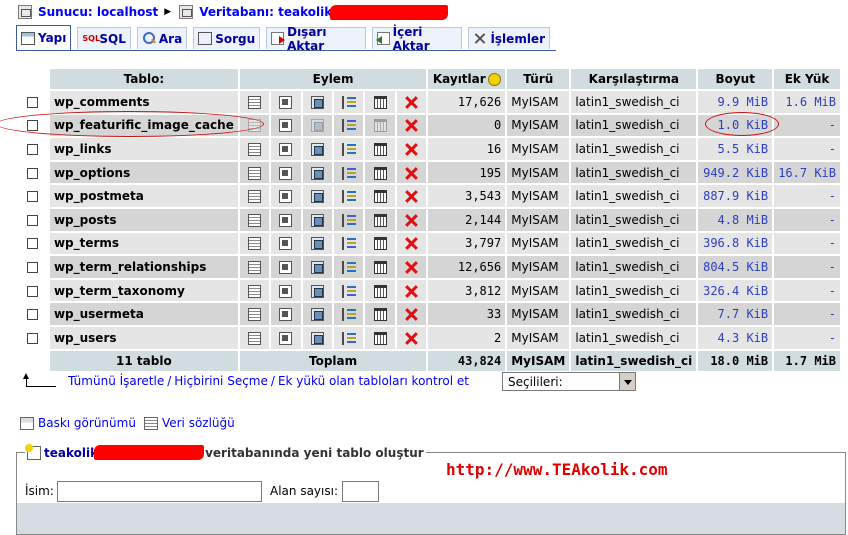  What do you see at coordinates (265, 12) in the screenshot?
I see `database-link: Veritabanı: teakolik` at bounding box center [265, 12].